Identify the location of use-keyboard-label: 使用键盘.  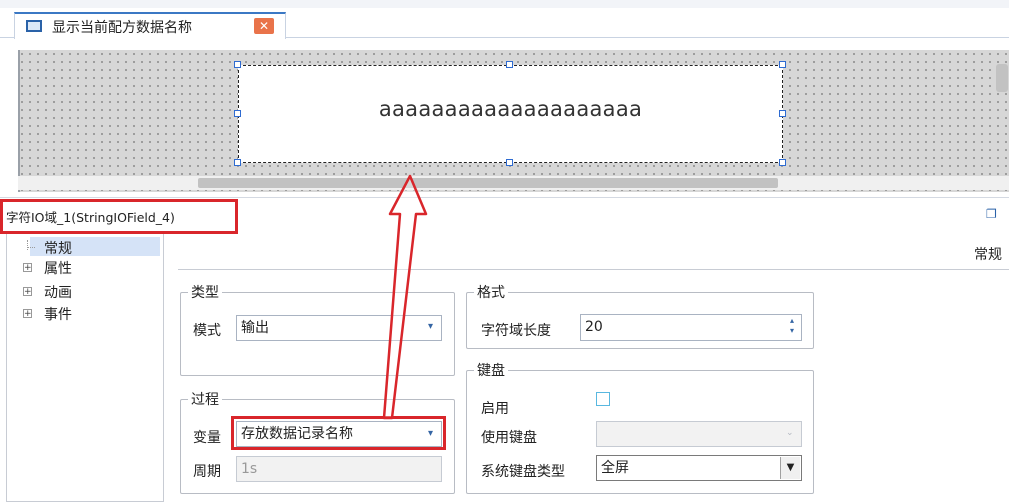
(509, 438).